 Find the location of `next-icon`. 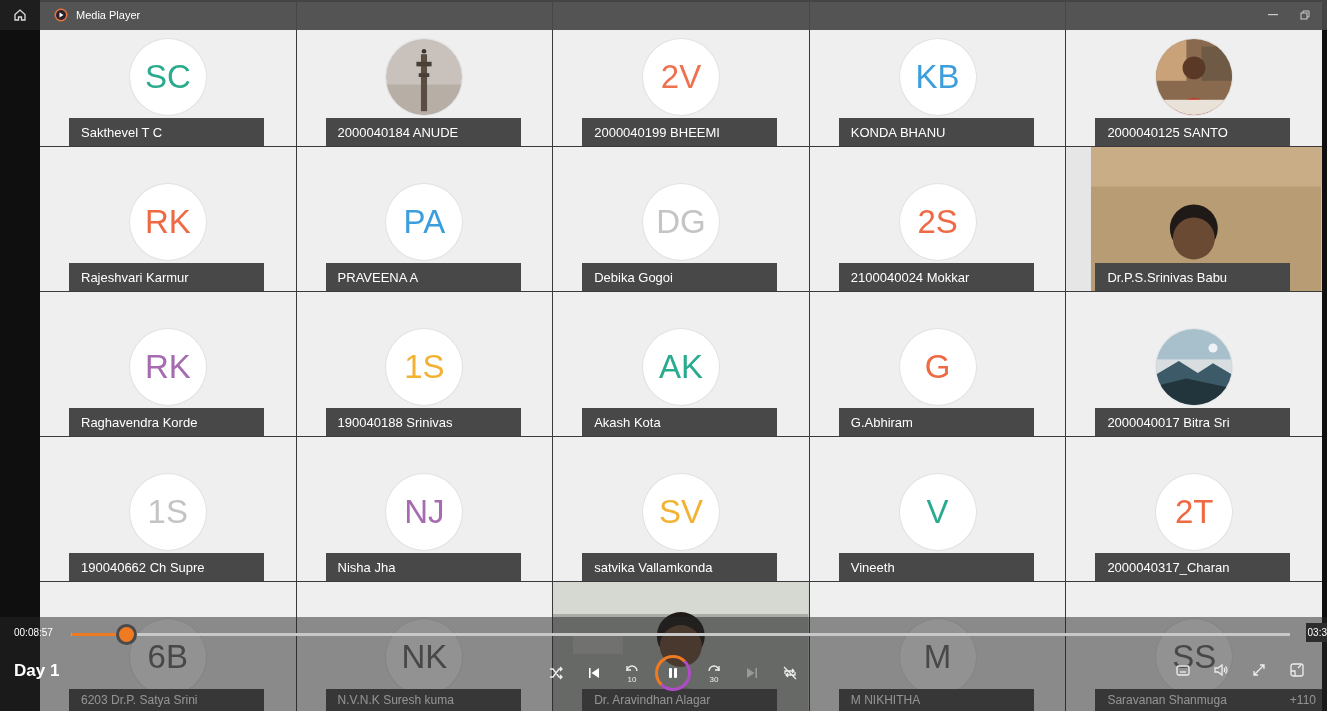

next-icon is located at coordinates (752, 673).